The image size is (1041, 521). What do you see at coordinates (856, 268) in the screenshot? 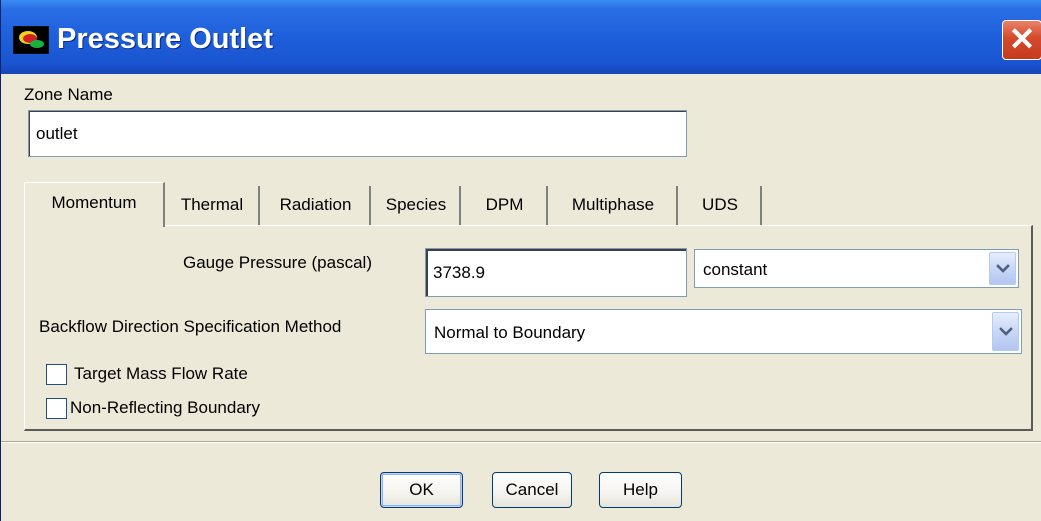
I see `gauge-pressure-profile-select: constant` at bounding box center [856, 268].